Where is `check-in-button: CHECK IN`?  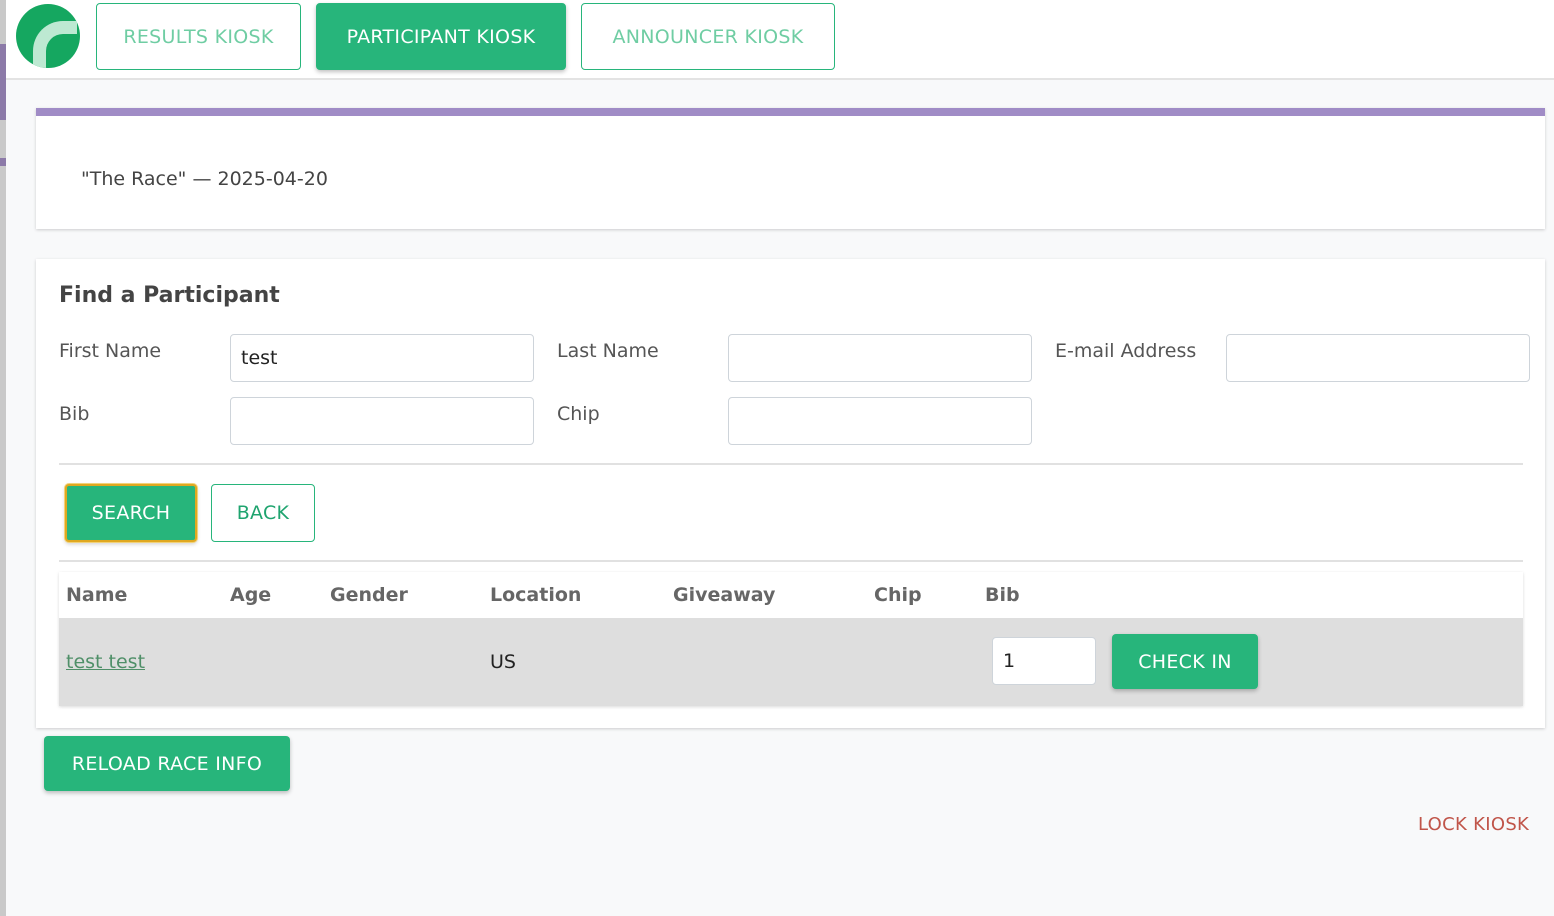 check-in-button: CHECK IN is located at coordinates (1185, 661).